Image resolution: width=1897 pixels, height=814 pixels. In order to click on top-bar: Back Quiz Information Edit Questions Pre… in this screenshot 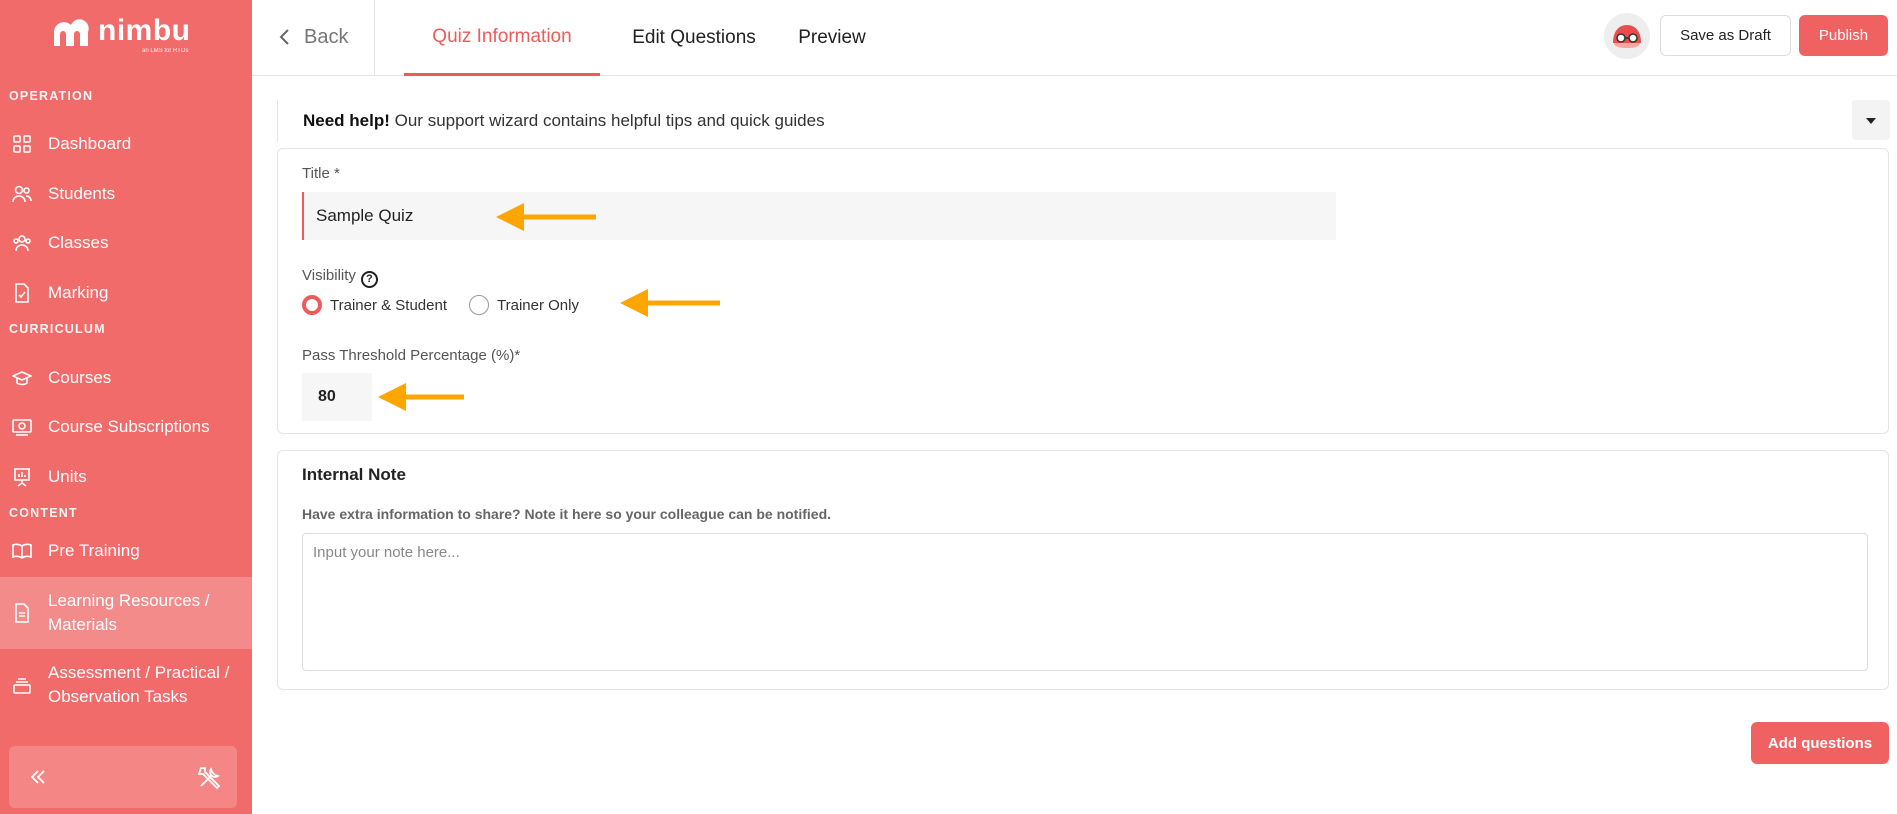, I will do `click(1074, 38)`.